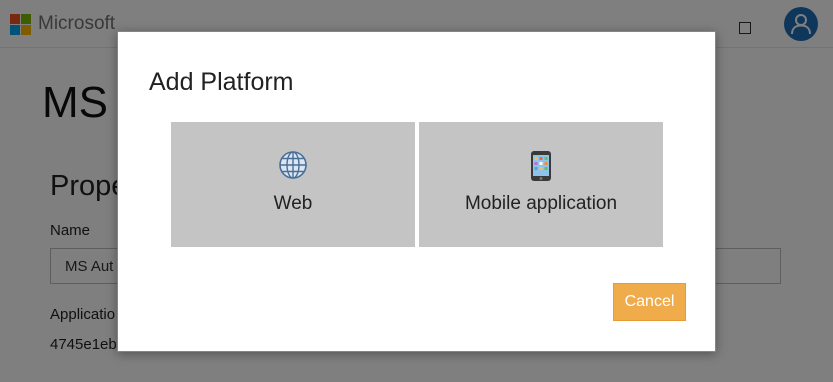 This screenshot has width=833, height=382. Describe the element at coordinates (649, 302) in the screenshot. I see `cancel-button: Cancel` at that location.